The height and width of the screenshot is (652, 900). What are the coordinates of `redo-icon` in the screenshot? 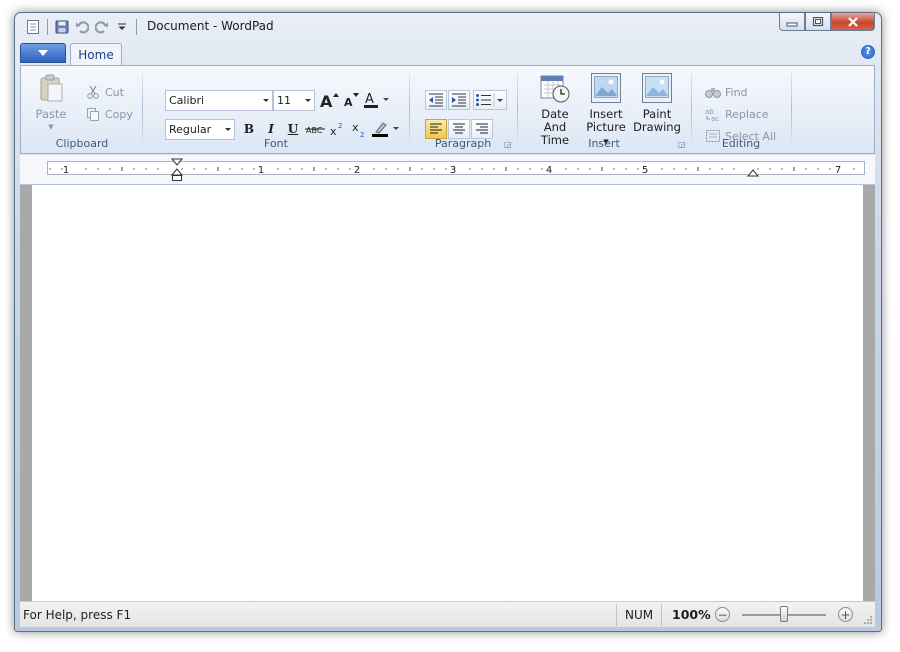 It's located at (102, 27).